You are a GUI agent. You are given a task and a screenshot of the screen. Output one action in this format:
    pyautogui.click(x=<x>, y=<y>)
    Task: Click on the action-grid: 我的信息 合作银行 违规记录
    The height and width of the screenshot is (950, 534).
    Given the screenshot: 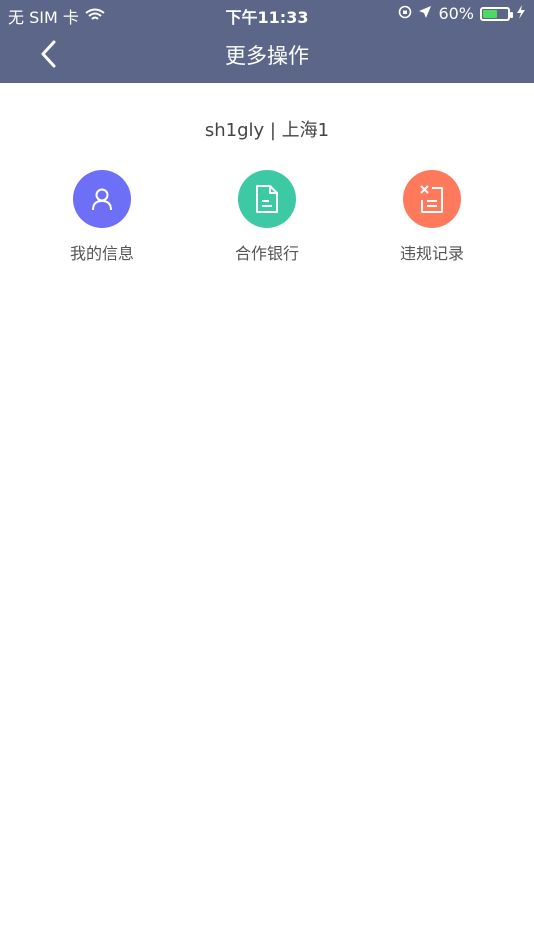 What is the action you would take?
    pyautogui.click(x=267, y=220)
    